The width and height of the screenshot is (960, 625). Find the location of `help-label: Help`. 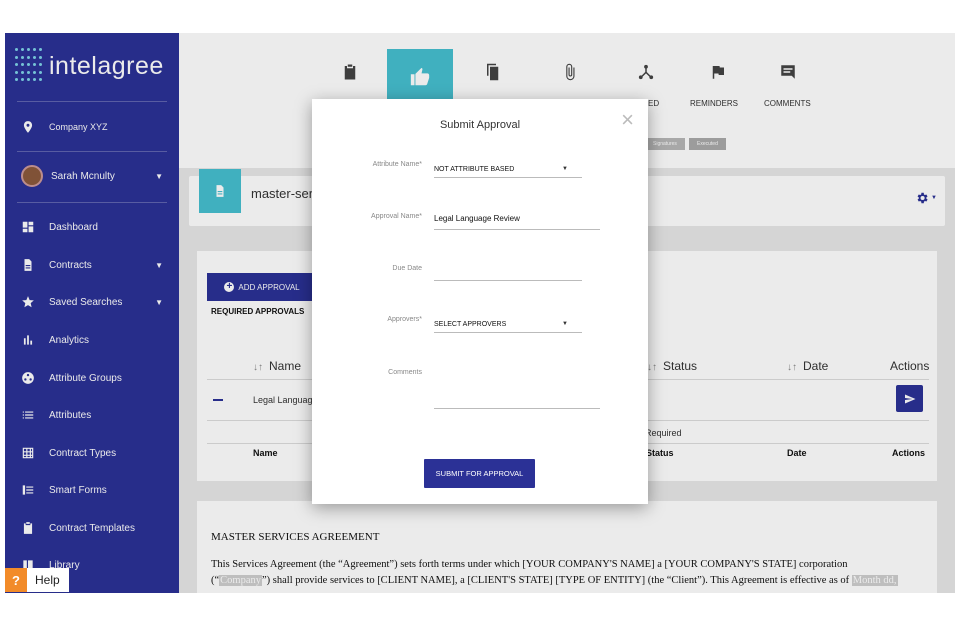

help-label: Help is located at coordinates (47, 580).